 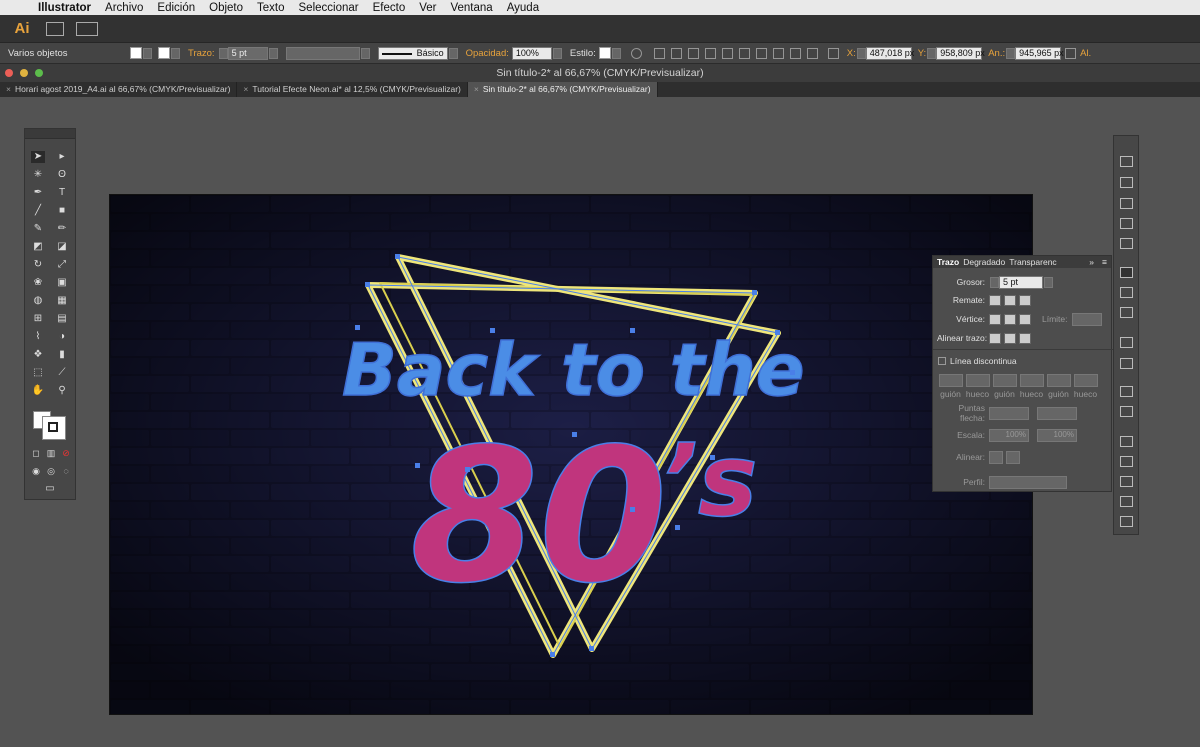 I want to click on line-tool-icon: ╱, so click(x=38, y=211).